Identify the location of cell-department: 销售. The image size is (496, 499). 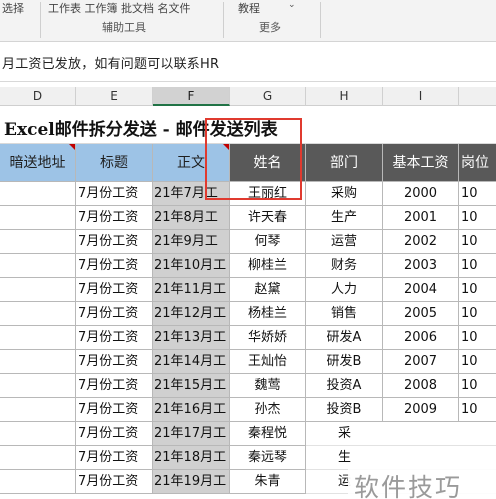
(344, 314).